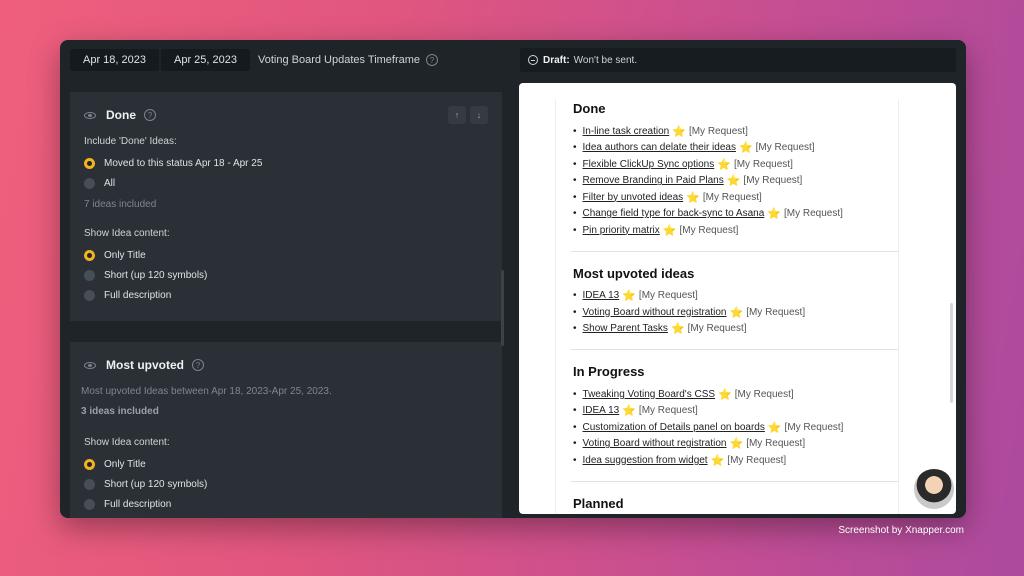 Image resolution: width=1024 pixels, height=576 pixels. I want to click on move-down-button: ↓, so click(479, 115).